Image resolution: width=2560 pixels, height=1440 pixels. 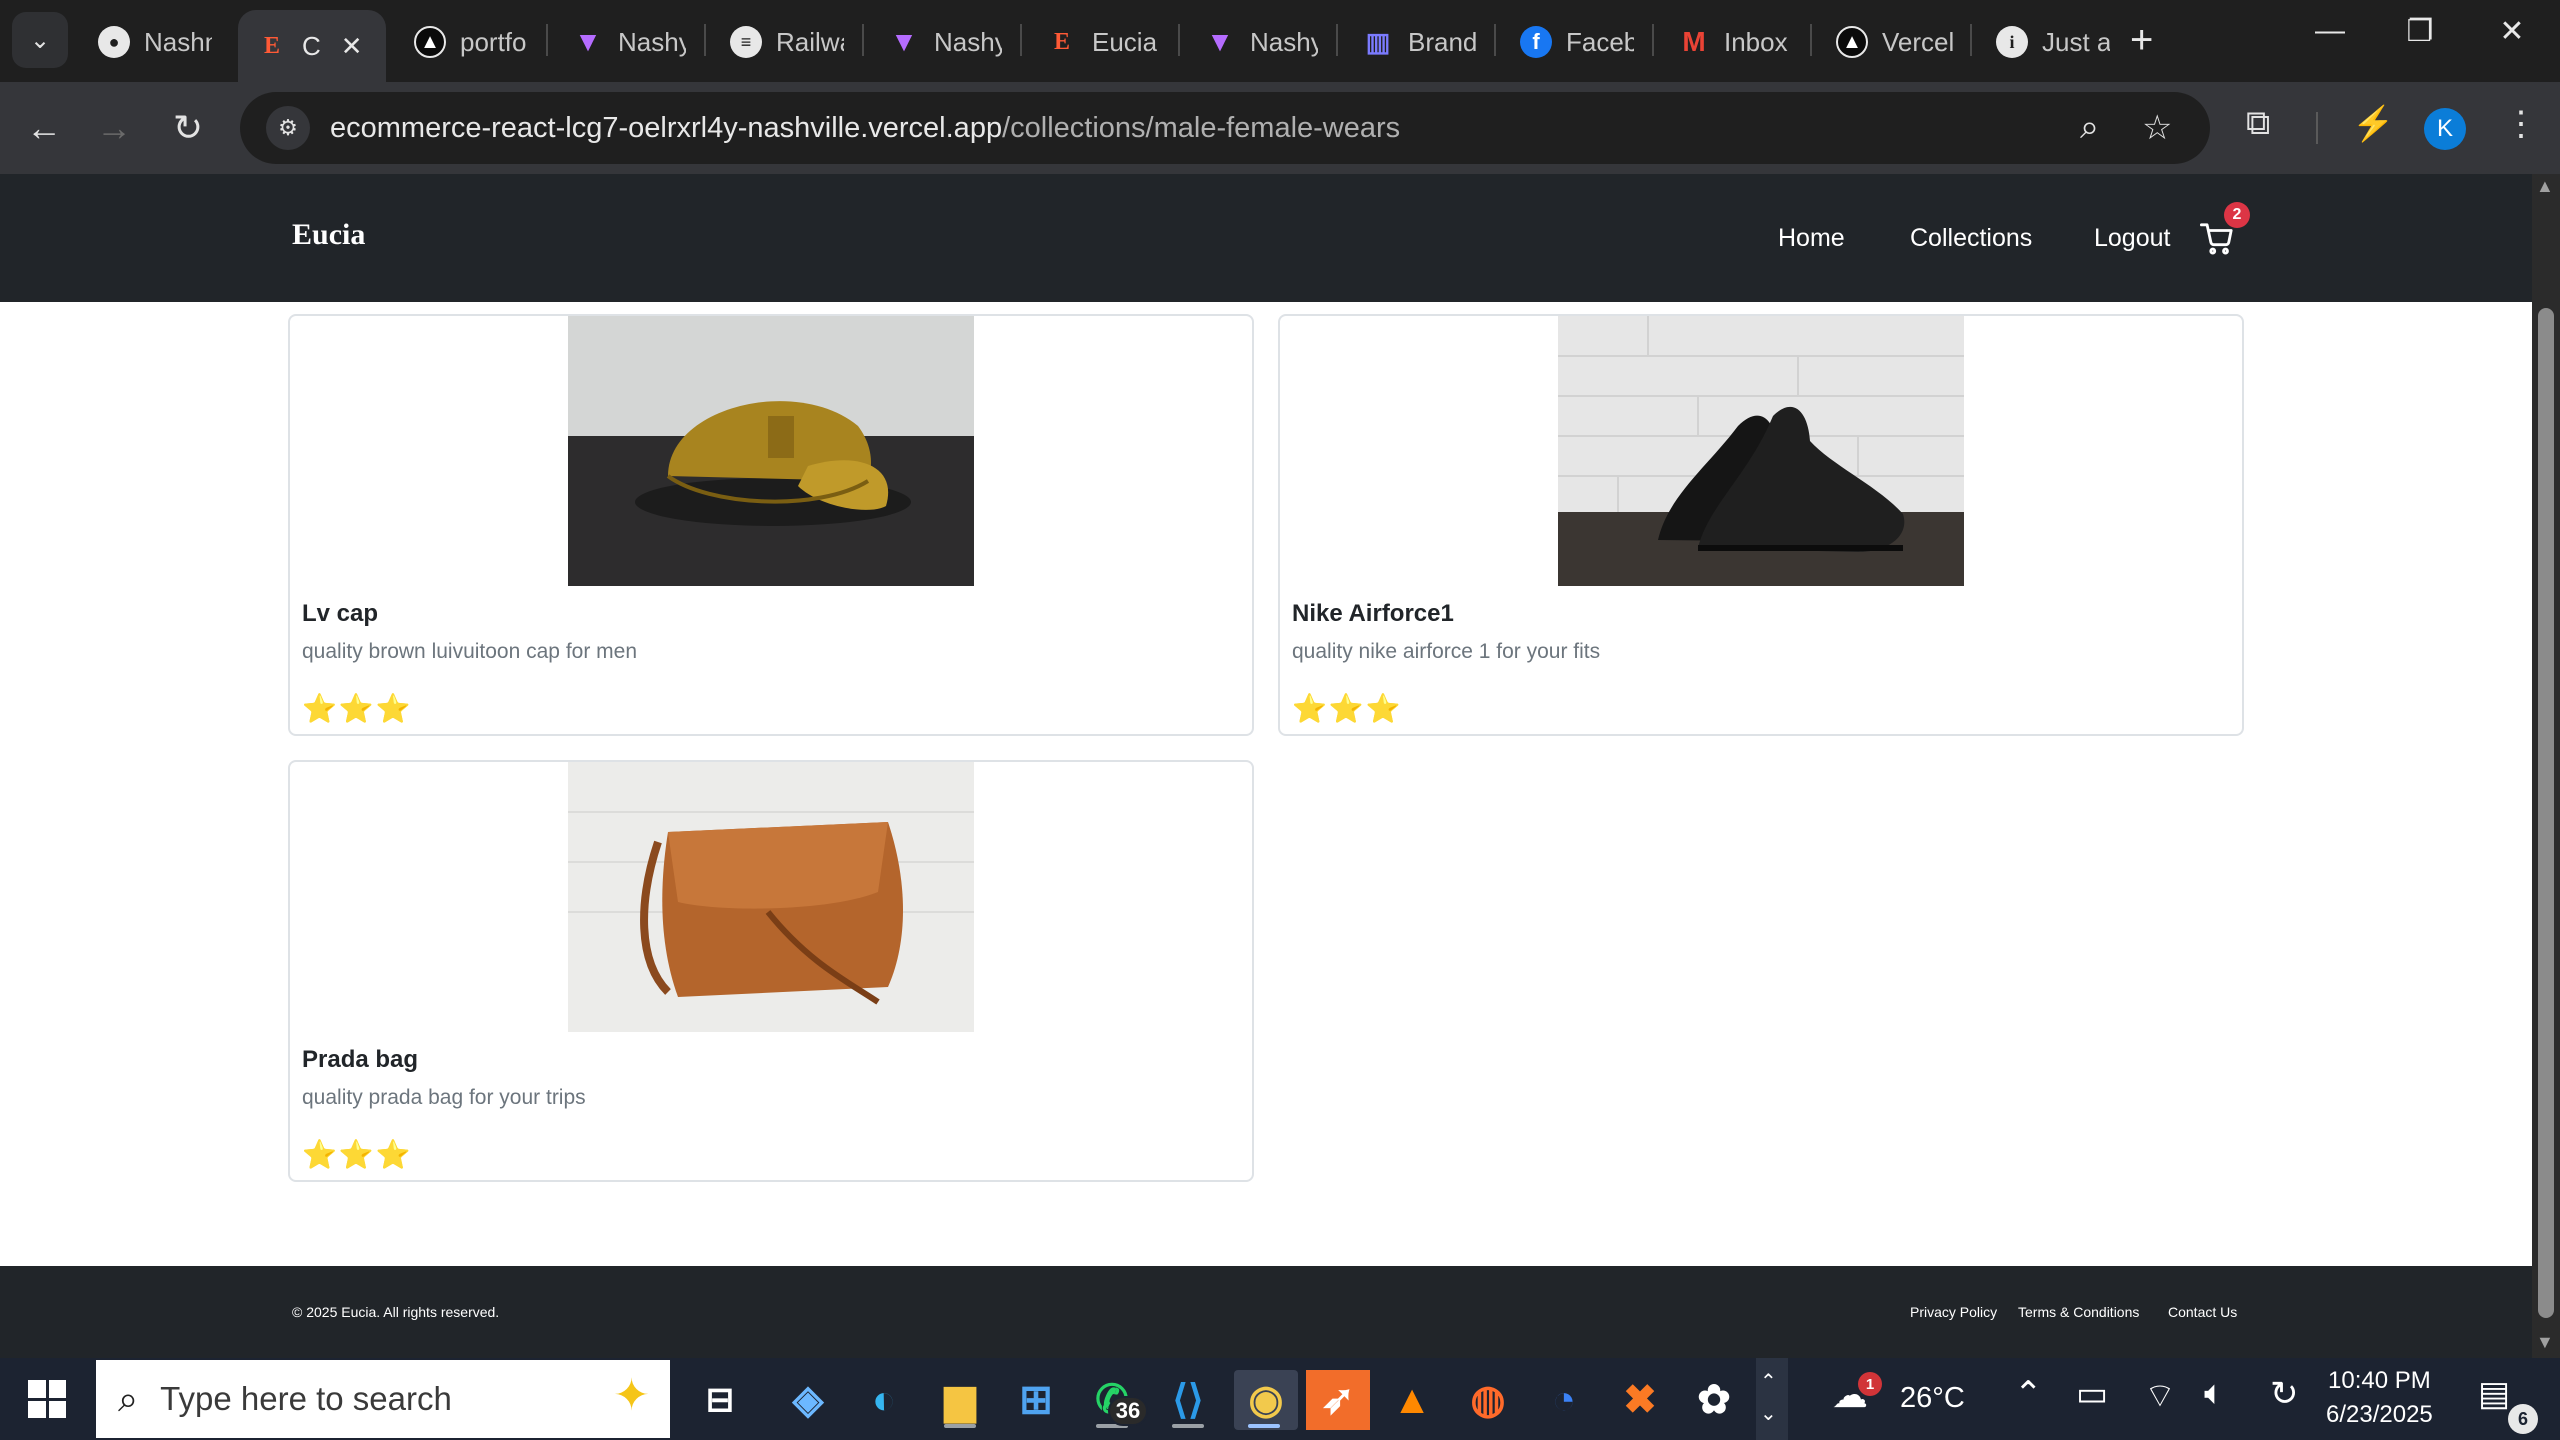 What do you see at coordinates (312, 46) in the screenshot?
I see `tab-2-active: E C ✕` at bounding box center [312, 46].